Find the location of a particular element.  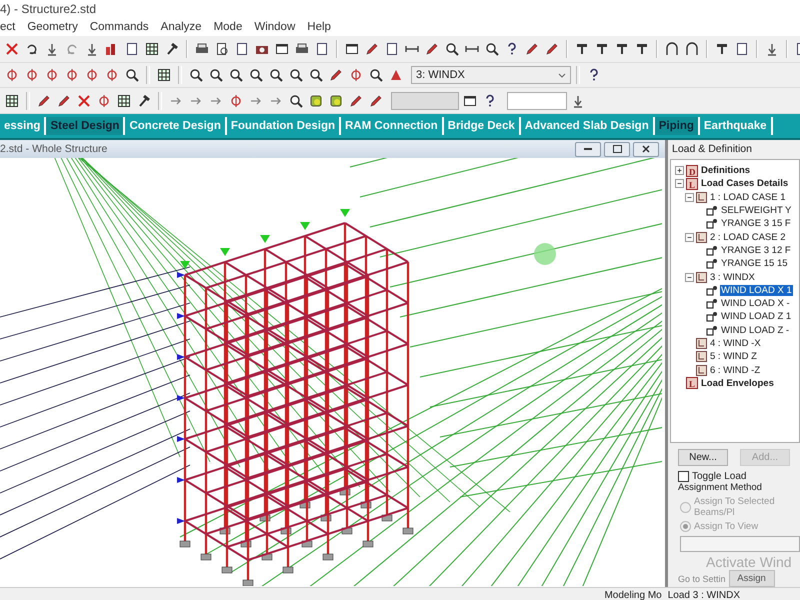

status-text: Modeling Mo is located at coordinates (633, 595).